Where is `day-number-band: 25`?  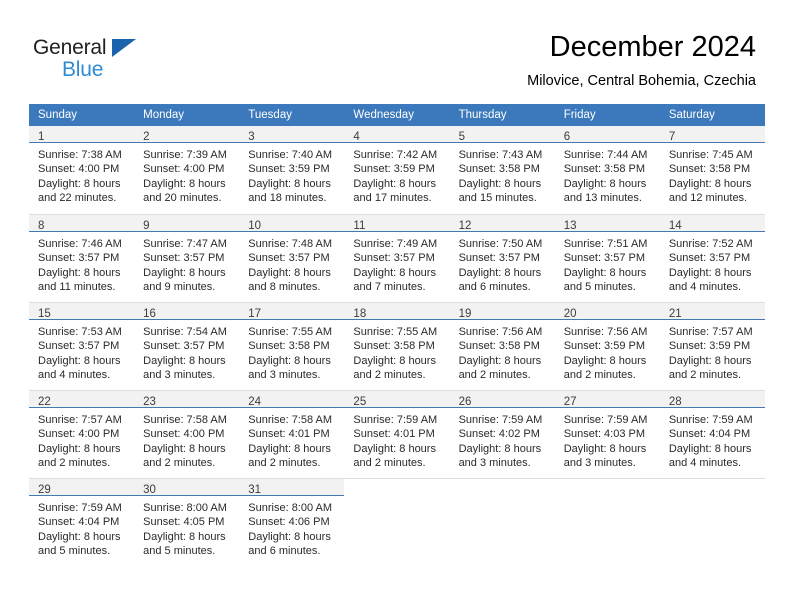 day-number-band: 25 is located at coordinates (397, 399).